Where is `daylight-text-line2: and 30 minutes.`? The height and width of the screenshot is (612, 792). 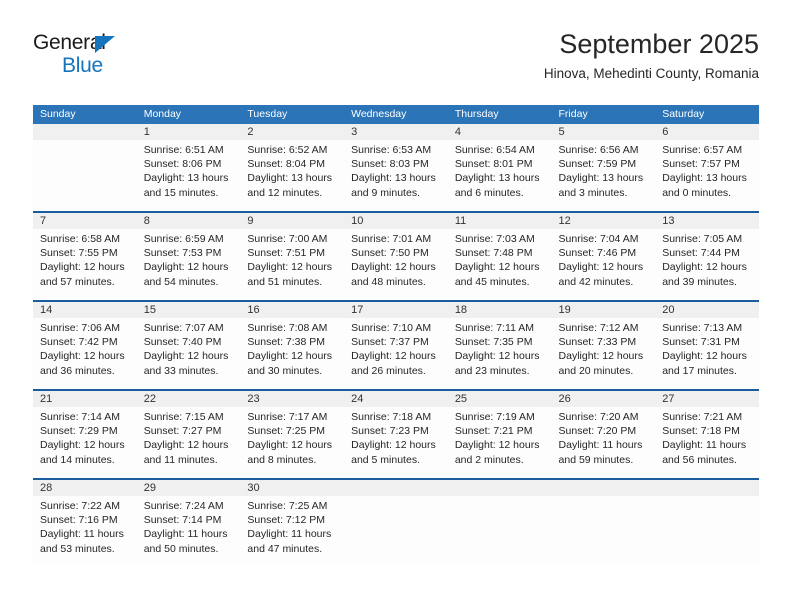
daylight-text-line2: and 30 minutes. is located at coordinates (285, 370).